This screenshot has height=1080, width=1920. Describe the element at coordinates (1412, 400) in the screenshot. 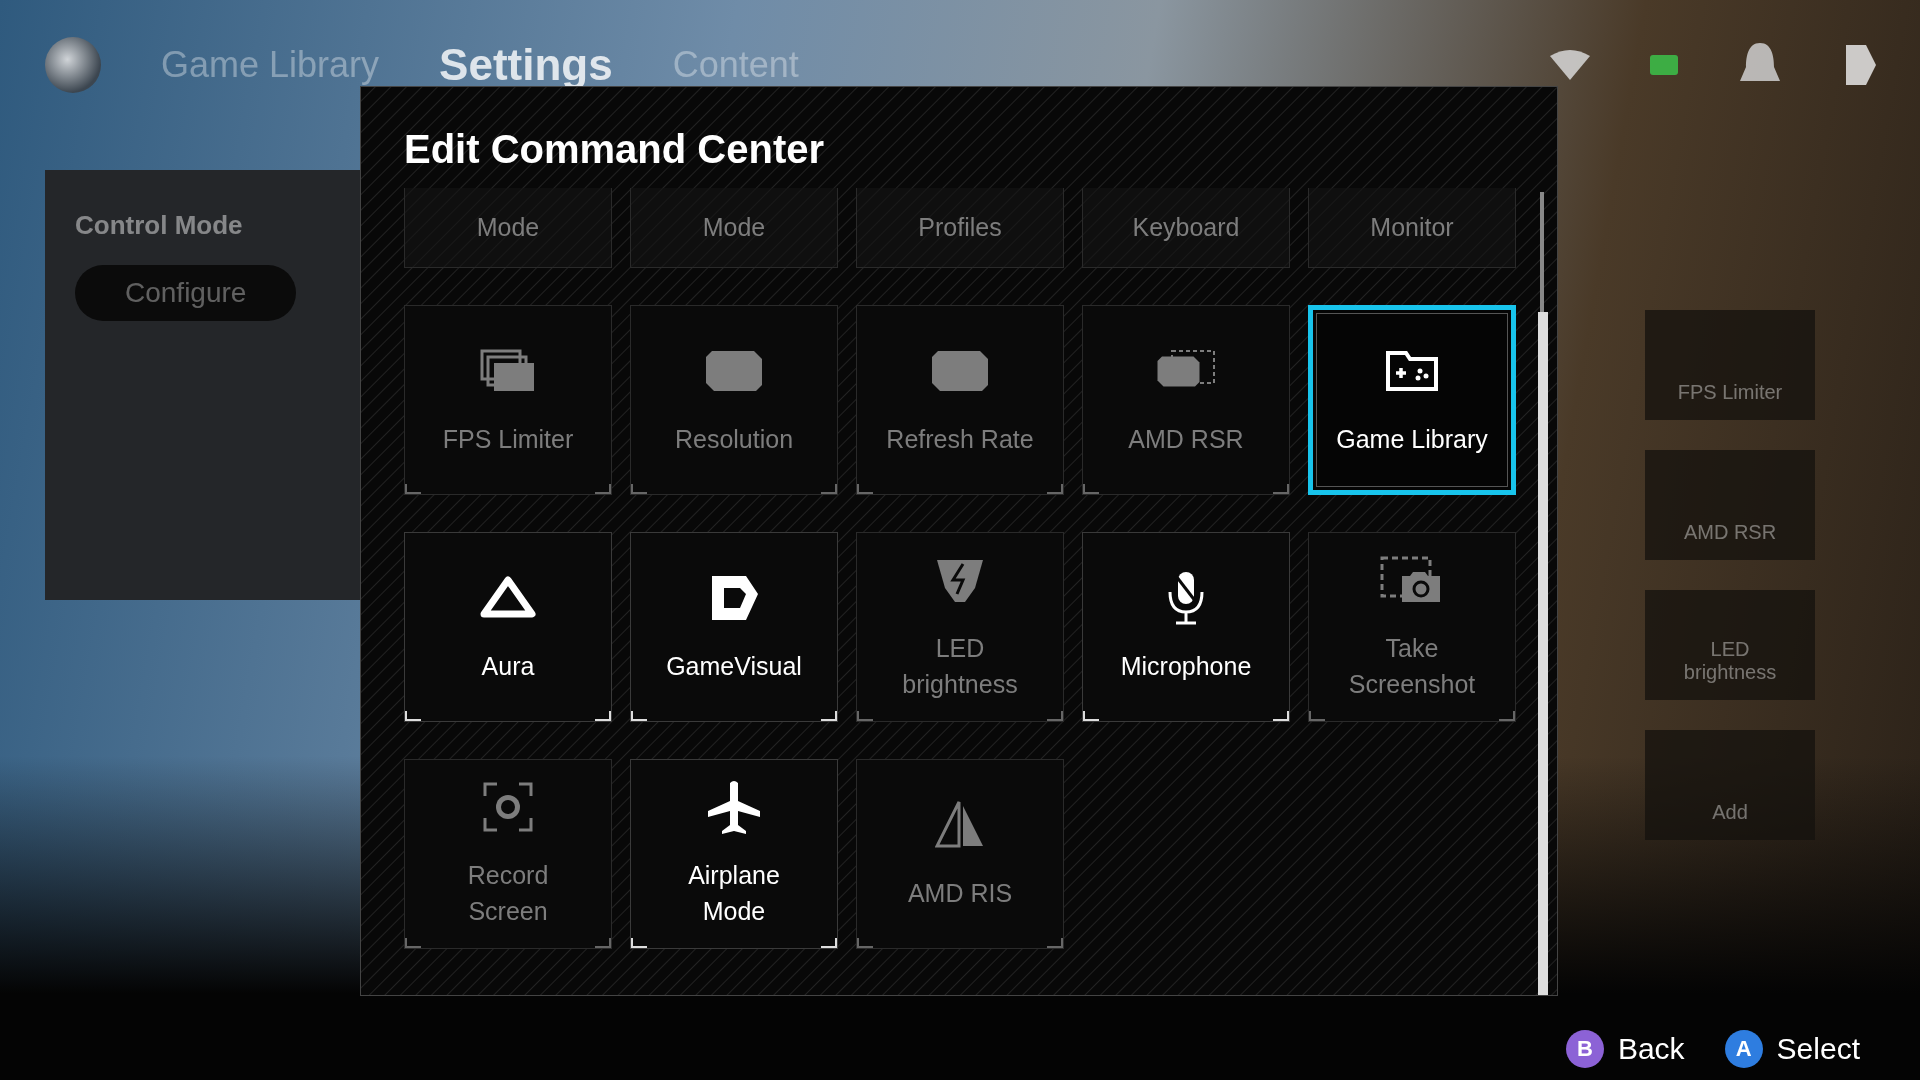

I see `command-tile: Game Library` at that location.